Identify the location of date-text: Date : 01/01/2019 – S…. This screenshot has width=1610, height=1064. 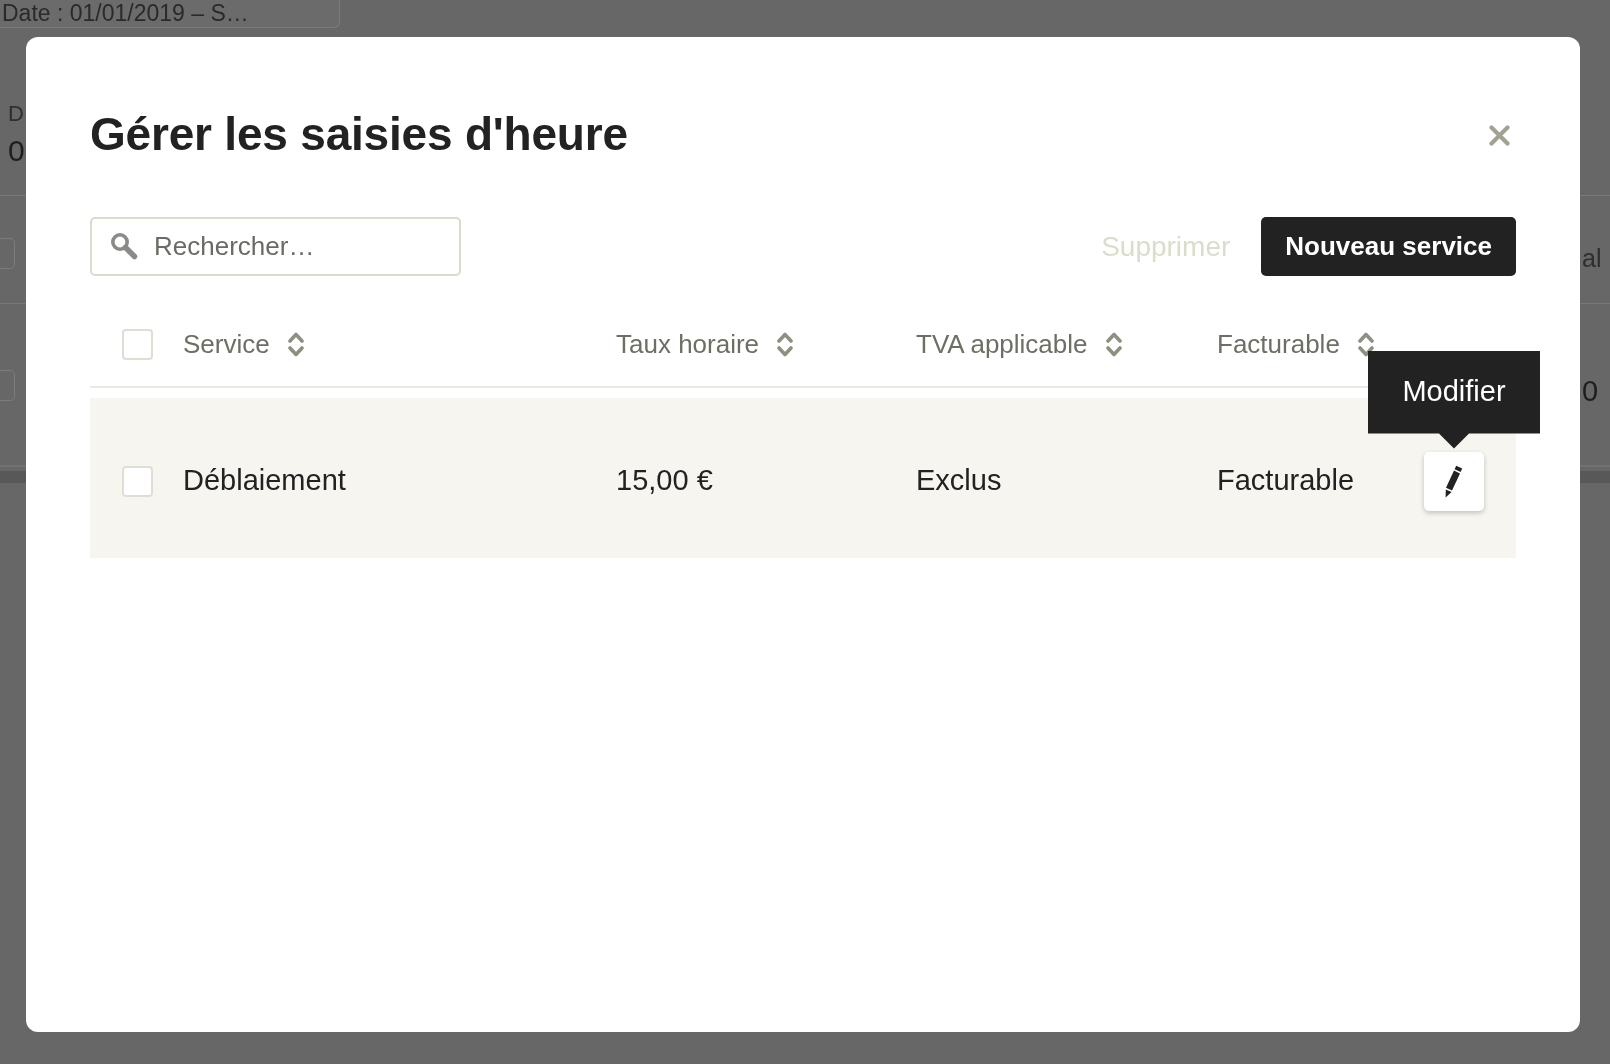
(125, 13).